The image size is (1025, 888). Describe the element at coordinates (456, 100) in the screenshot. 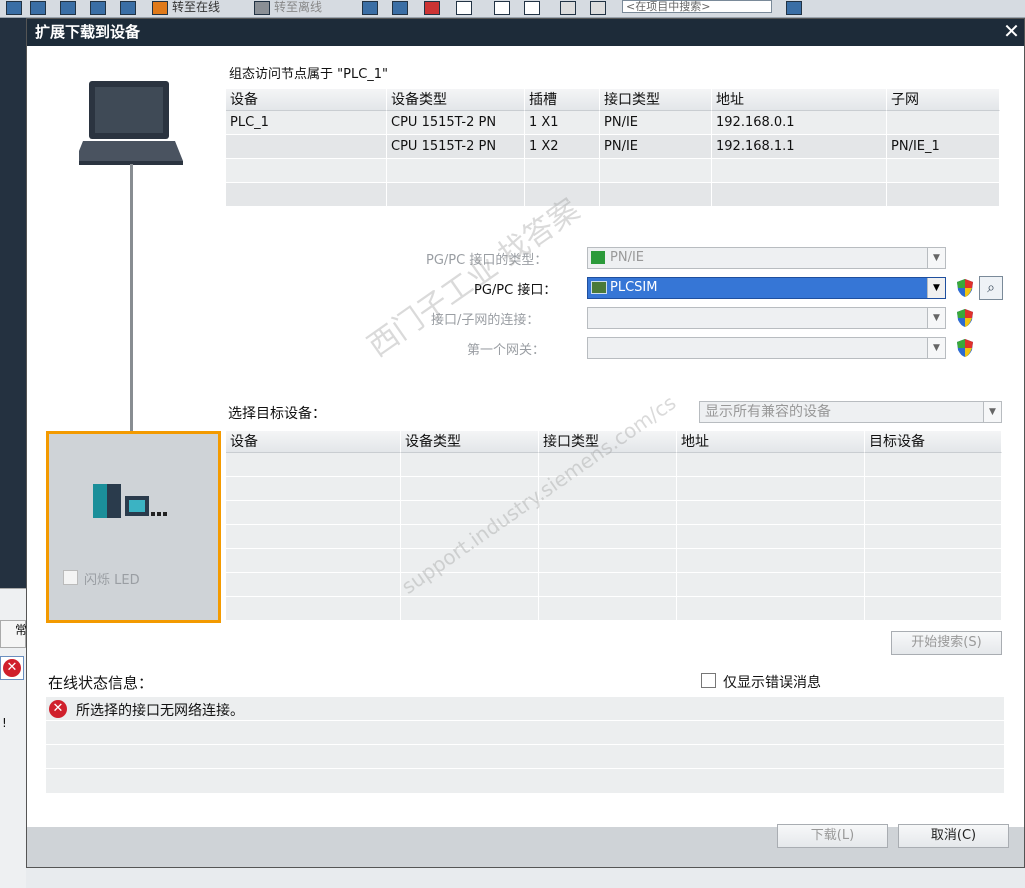

I see `config-header-type: 设备类型` at that location.